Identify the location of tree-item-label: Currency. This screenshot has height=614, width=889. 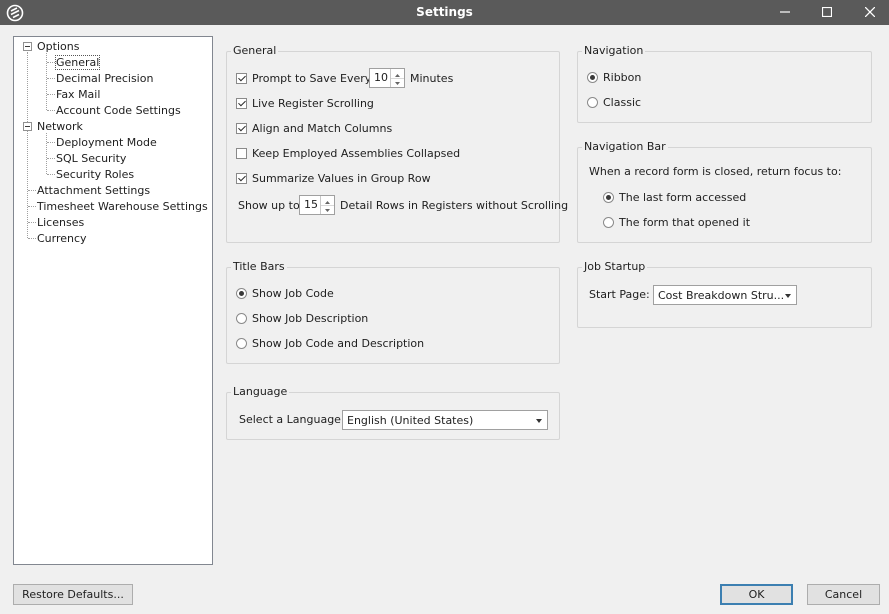
(62, 238).